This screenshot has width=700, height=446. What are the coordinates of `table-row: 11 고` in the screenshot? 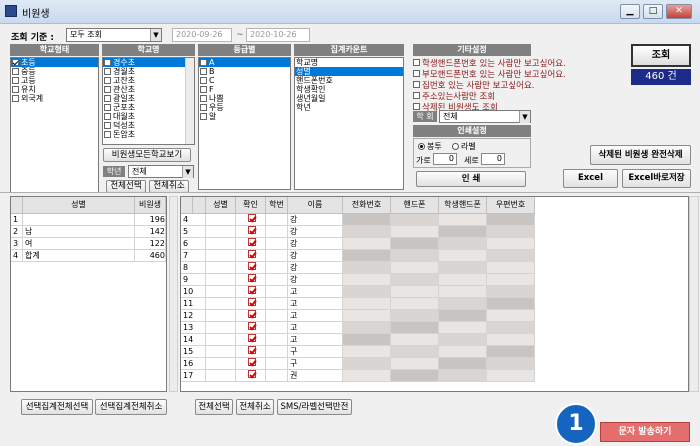 It's located at (434, 304).